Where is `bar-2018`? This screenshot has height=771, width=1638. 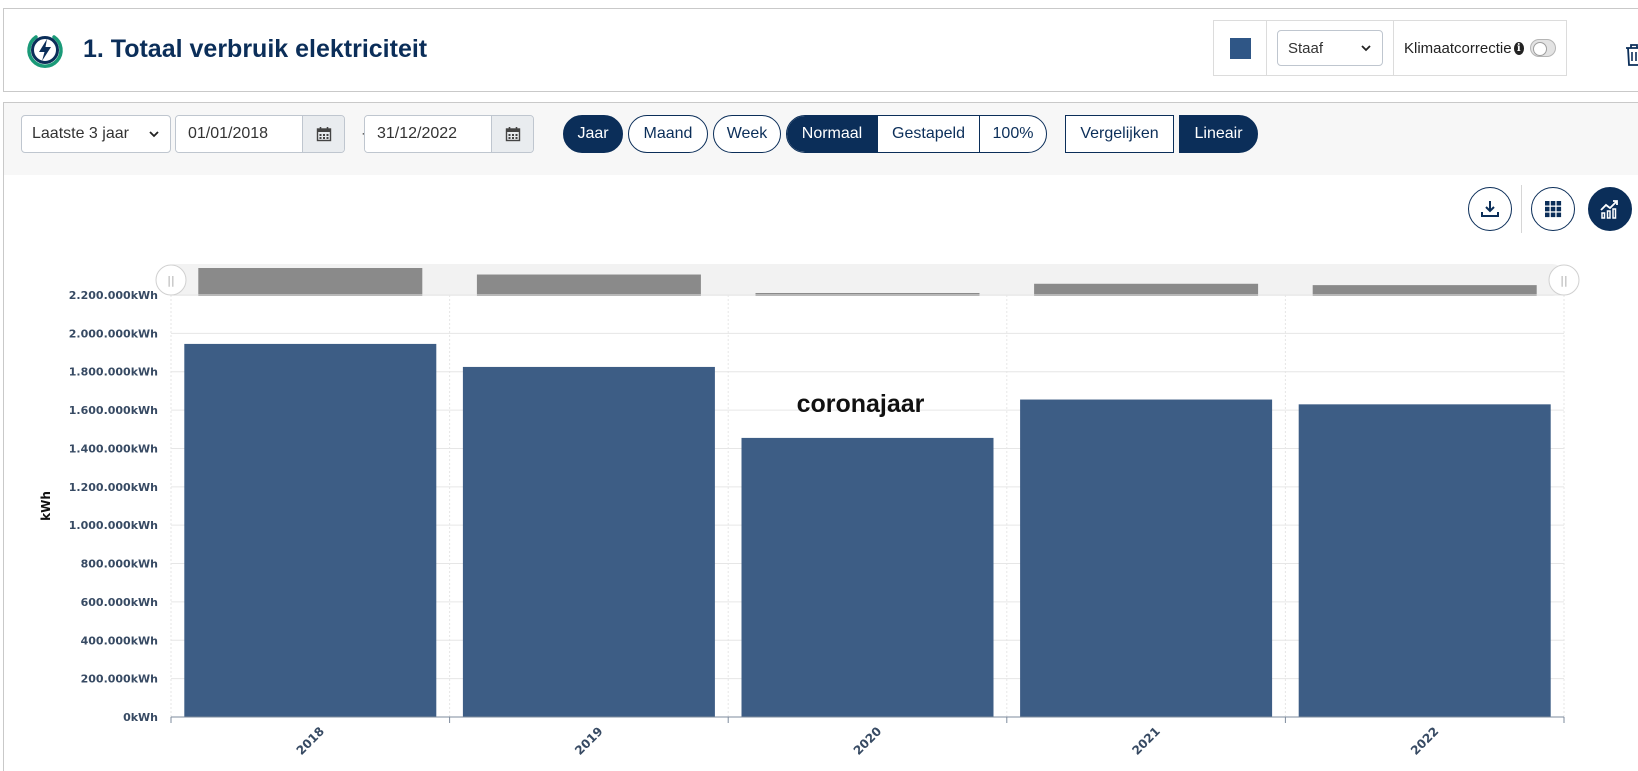 bar-2018 is located at coordinates (310, 530).